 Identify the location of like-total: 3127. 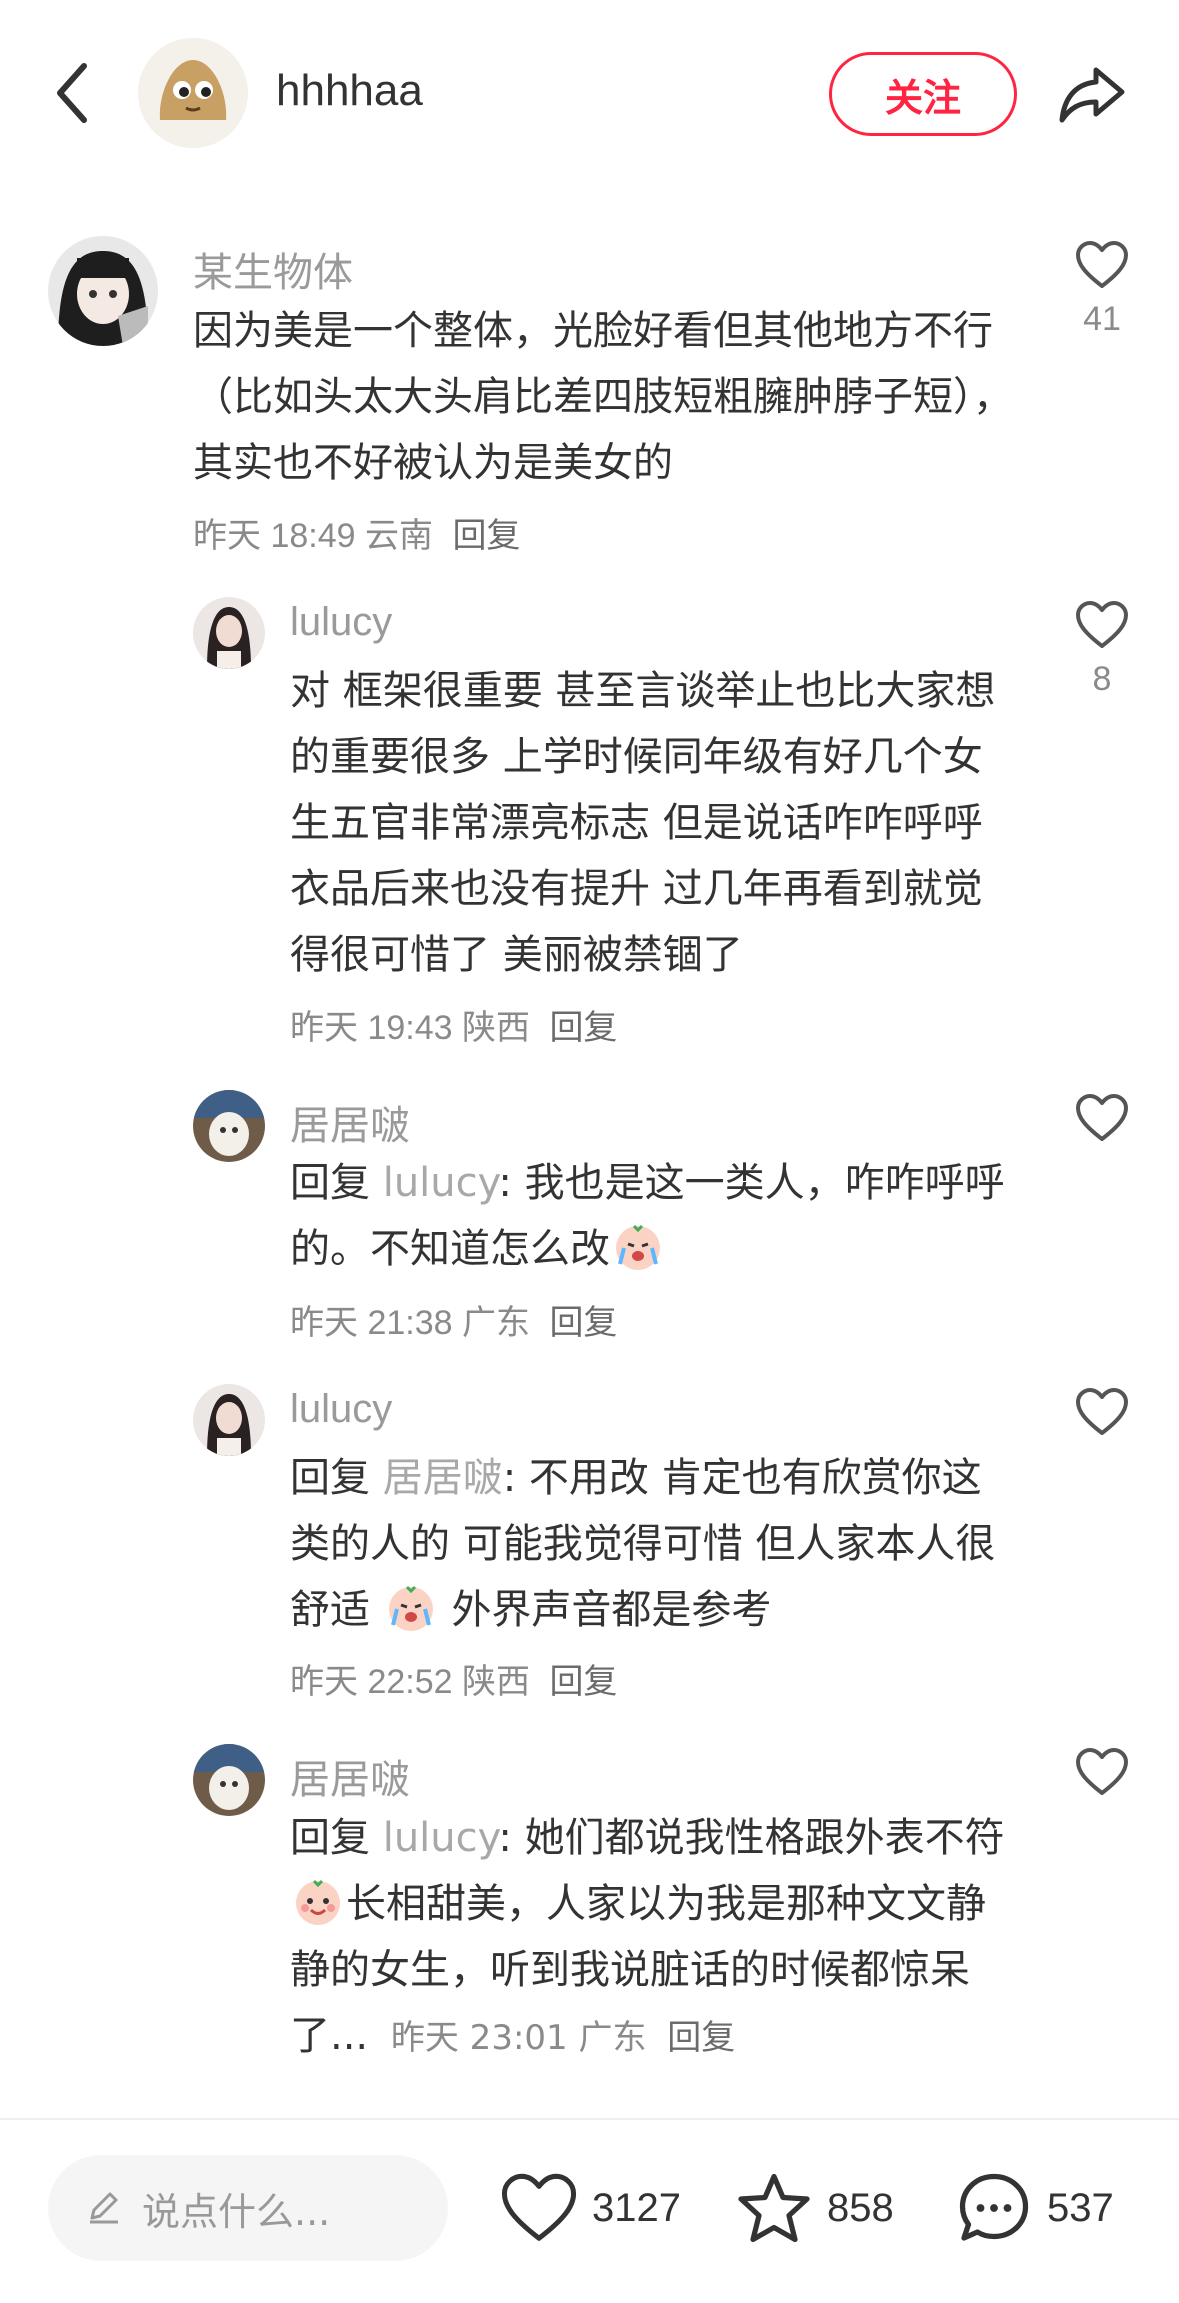
(636, 2207).